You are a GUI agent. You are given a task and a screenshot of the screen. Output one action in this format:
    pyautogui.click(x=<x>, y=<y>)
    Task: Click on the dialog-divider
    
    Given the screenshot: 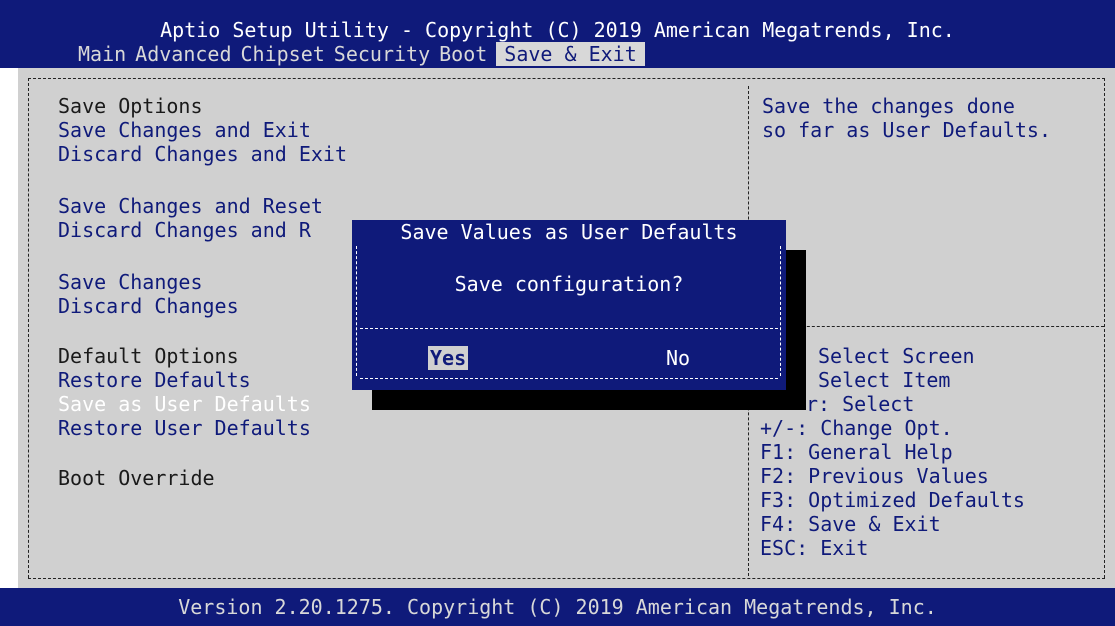 What is the action you would take?
    pyautogui.click(x=569, y=328)
    